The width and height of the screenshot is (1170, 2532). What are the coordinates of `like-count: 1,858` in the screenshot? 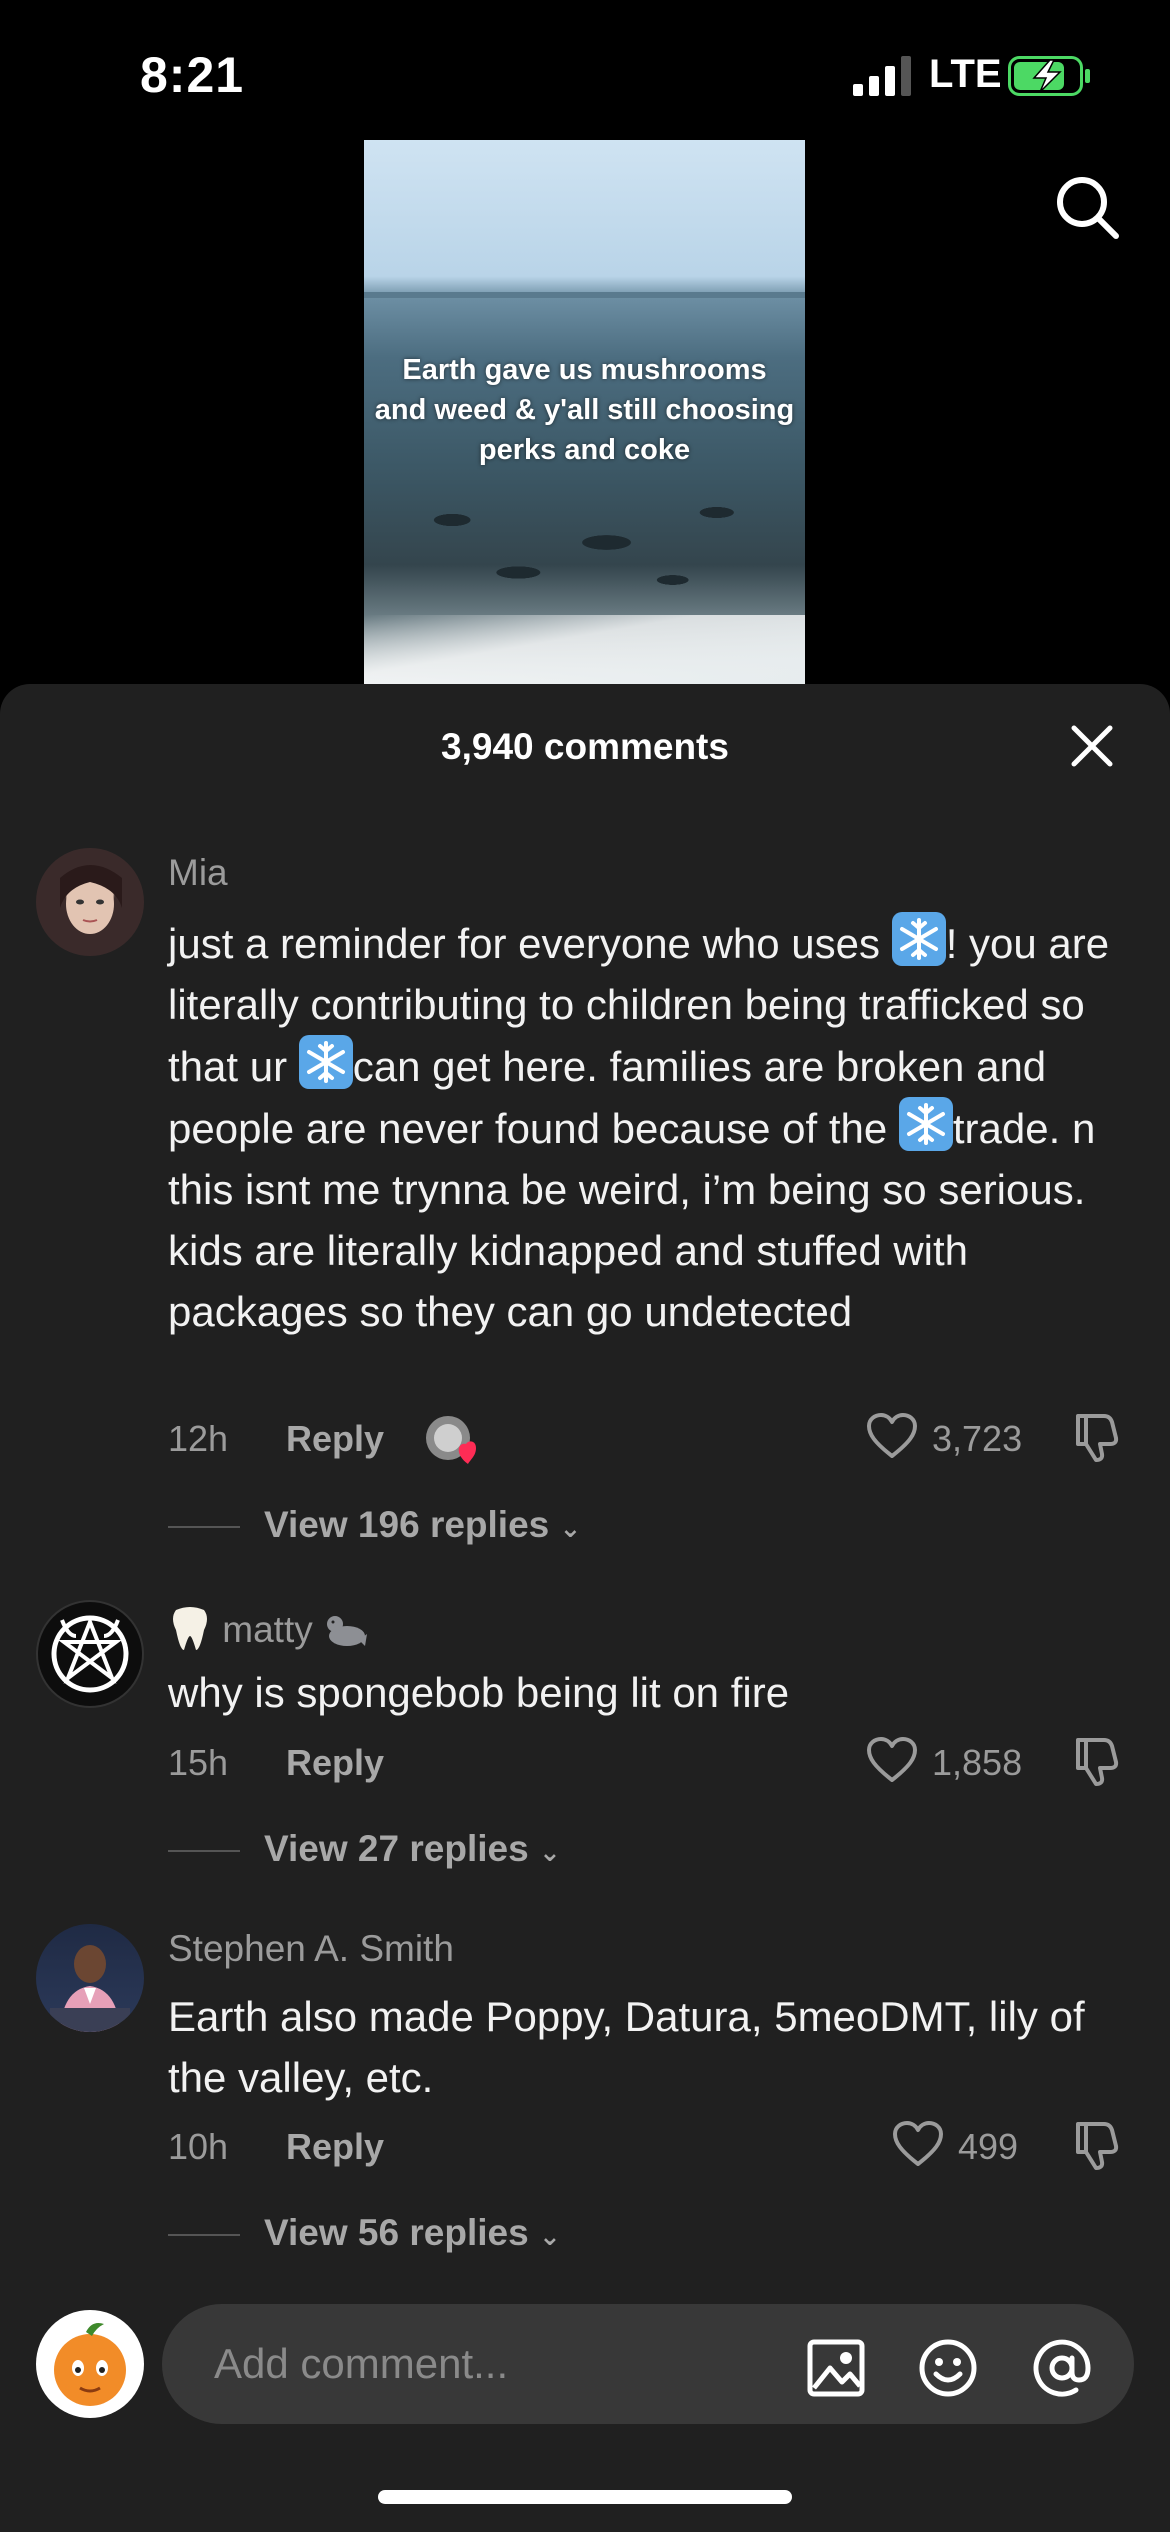 It's located at (977, 1762).